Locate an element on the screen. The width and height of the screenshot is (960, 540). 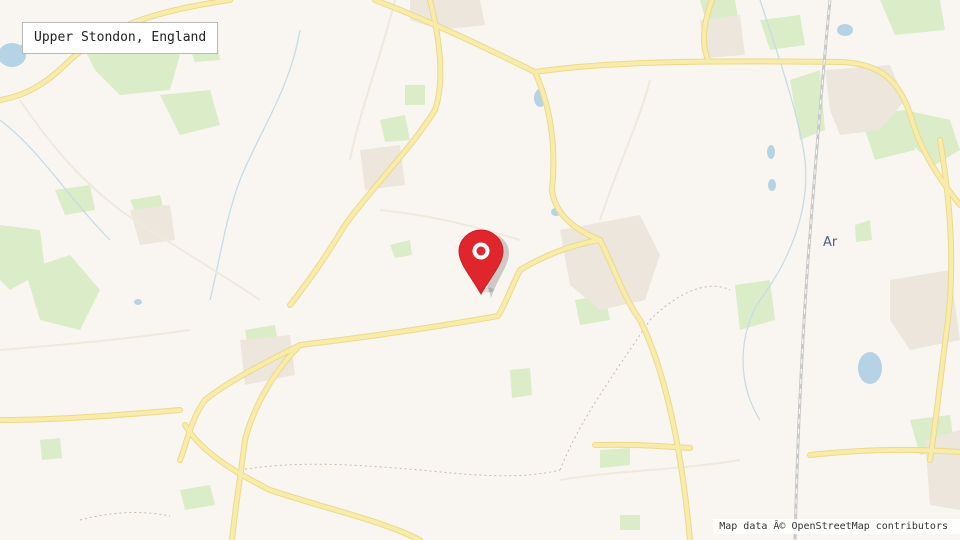
map-attribution: Map data Â© OpenStreetMap contributors is located at coordinates (836, 526).